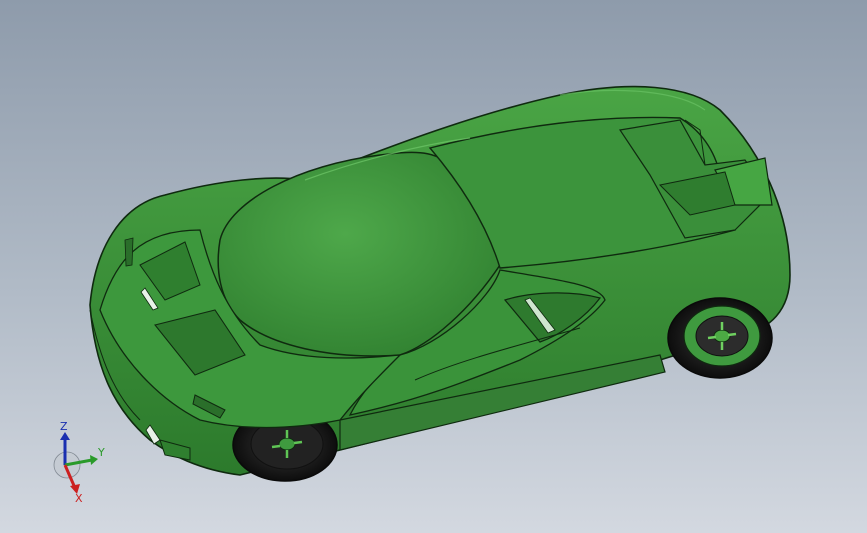 Image resolution: width=867 pixels, height=533 pixels. What do you see at coordinates (101, 452) in the screenshot?
I see `axis-y-label: Y` at bounding box center [101, 452].